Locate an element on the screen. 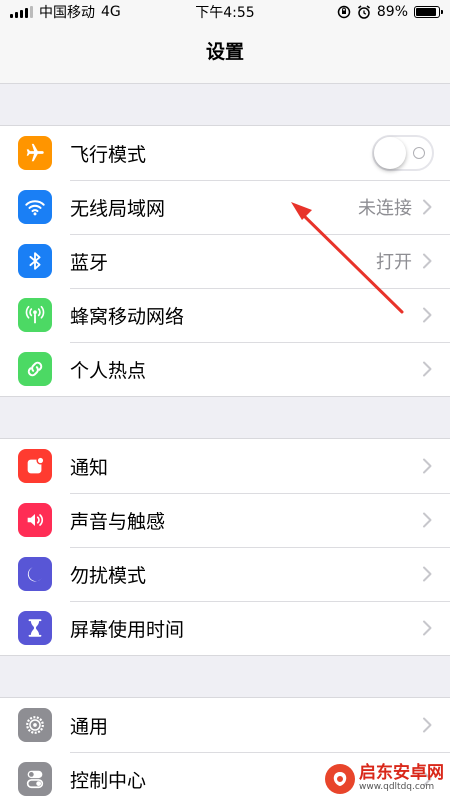 Image resolution: width=450 pixels, height=800 pixels. settings-row-label: 蜂窝移动网络 is located at coordinates (127, 316).